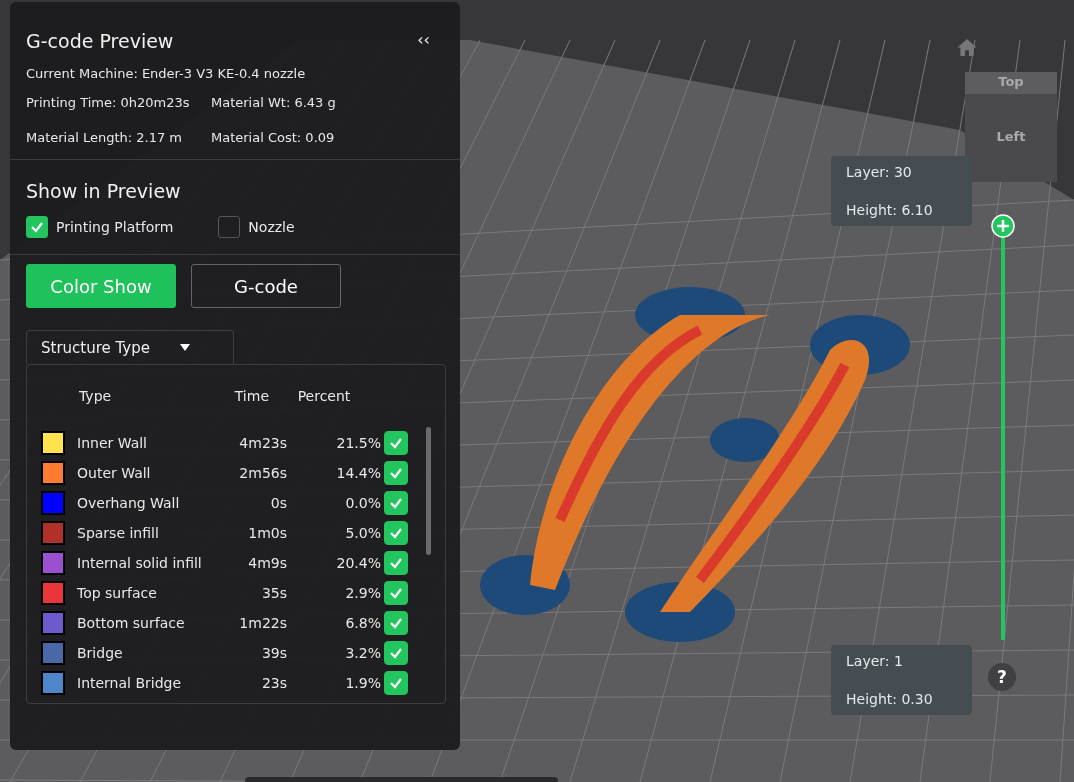 This screenshot has width=1074, height=782. Describe the element at coordinates (363, 653) in the screenshot. I see `table-cell-text: 3.2%` at that location.